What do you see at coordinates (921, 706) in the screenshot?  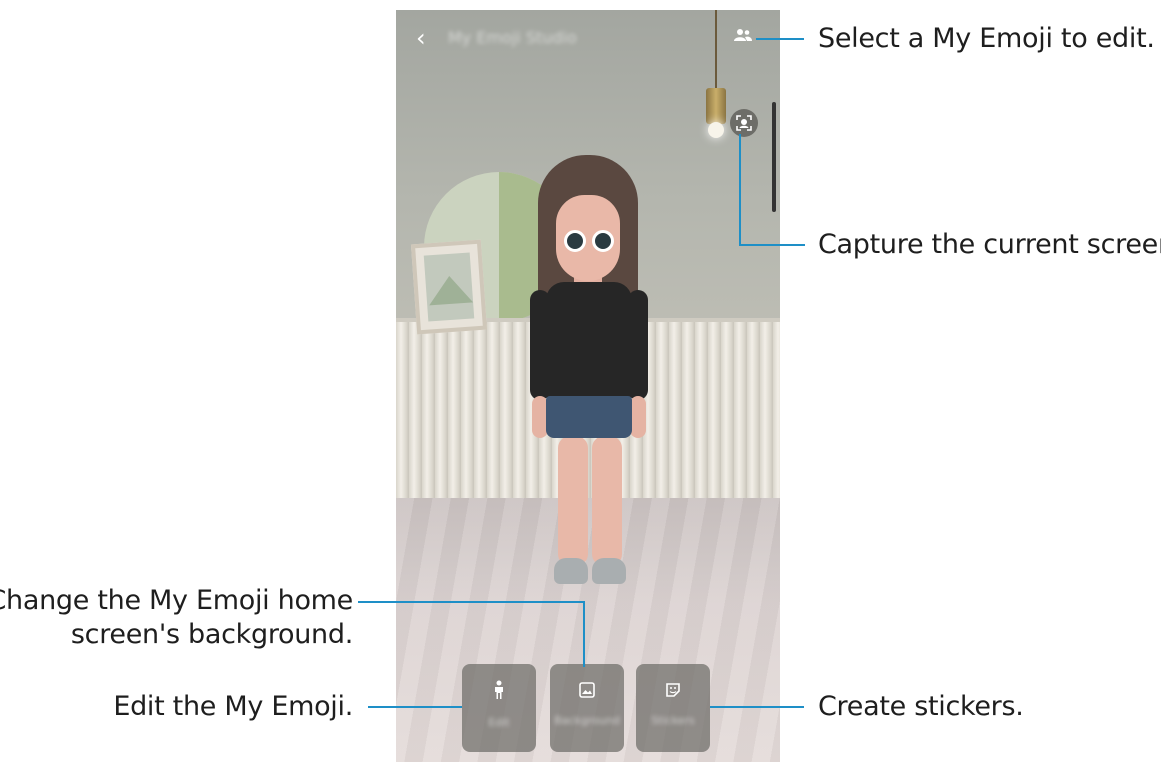 I see `callout-create-stickers: Create stickers.` at bounding box center [921, 706].